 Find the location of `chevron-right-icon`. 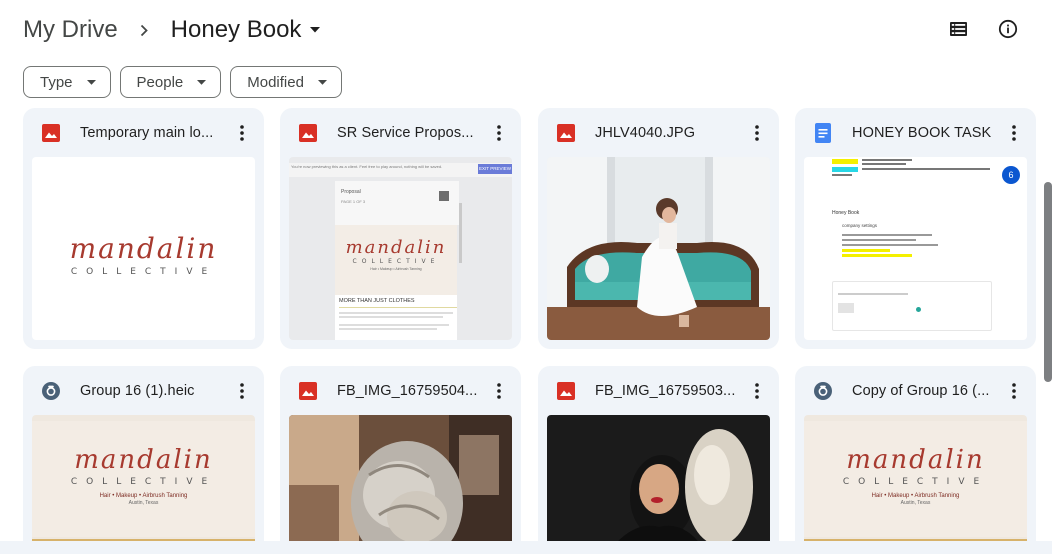

chevron-right-icon is located at coordinates (145, 30).